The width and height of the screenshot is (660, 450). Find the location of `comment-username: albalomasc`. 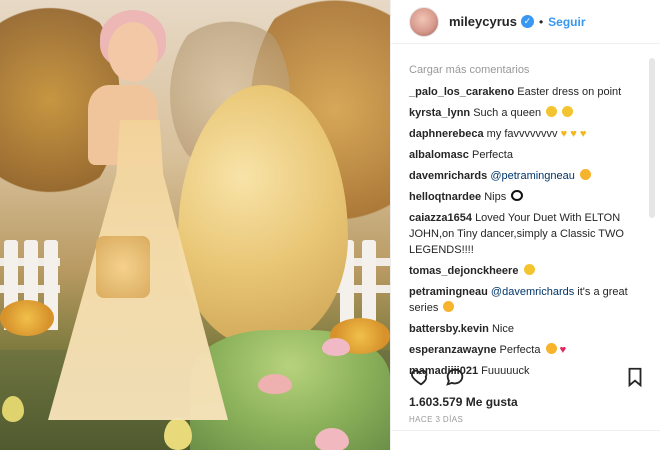

comment-username: albalomasc is located at coordinates (439, 155).